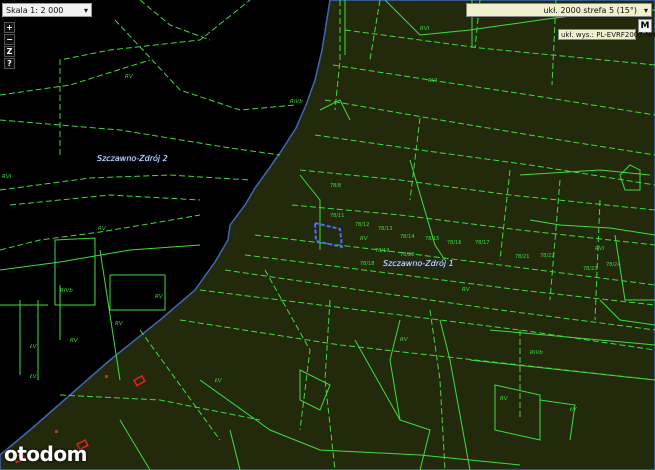  What do you see at coordinates (432, 239) in the screenshot?
I see `parcel-number-label: 78/15` at bounding box center [432, 239].